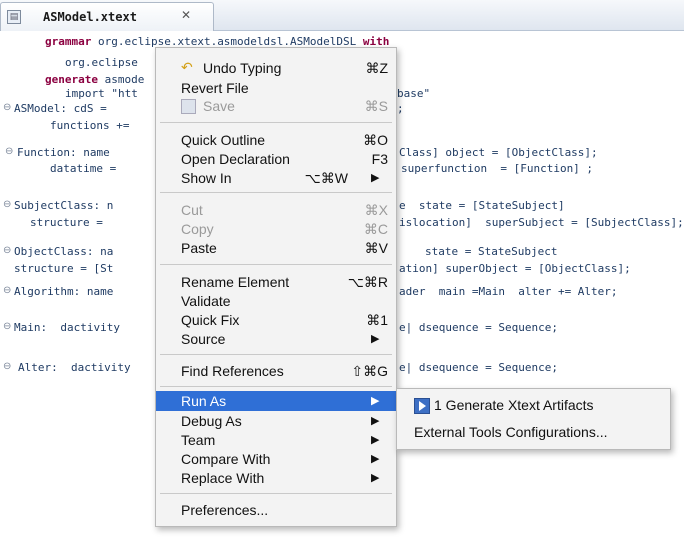  I want to click on tab-asmodel-xtext: ▤ ASModel.xtext ✕, so click(107, 16).